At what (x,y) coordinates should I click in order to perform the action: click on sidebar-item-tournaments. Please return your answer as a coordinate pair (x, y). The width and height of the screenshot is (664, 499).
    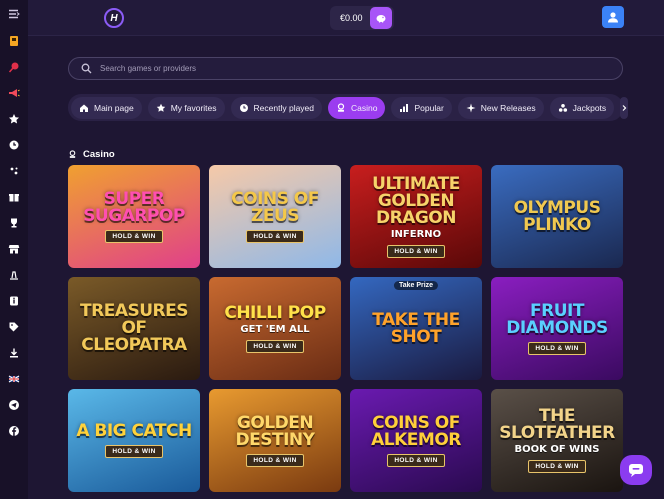
    Looking at the image, I should click on (14, 223).